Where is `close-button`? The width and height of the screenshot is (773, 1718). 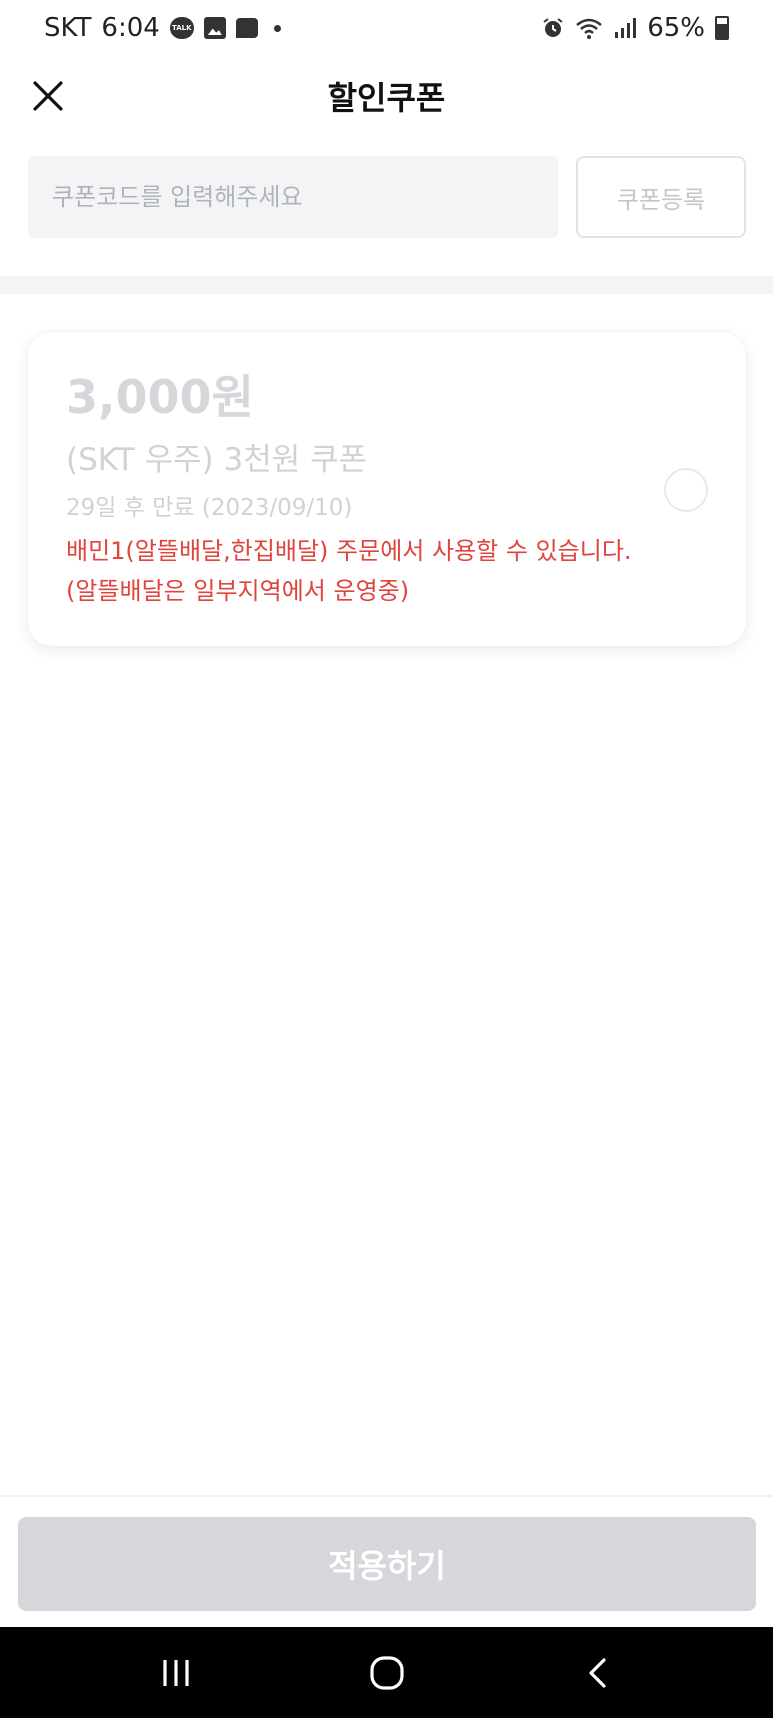
close-button is located at coordinates (48, 96).